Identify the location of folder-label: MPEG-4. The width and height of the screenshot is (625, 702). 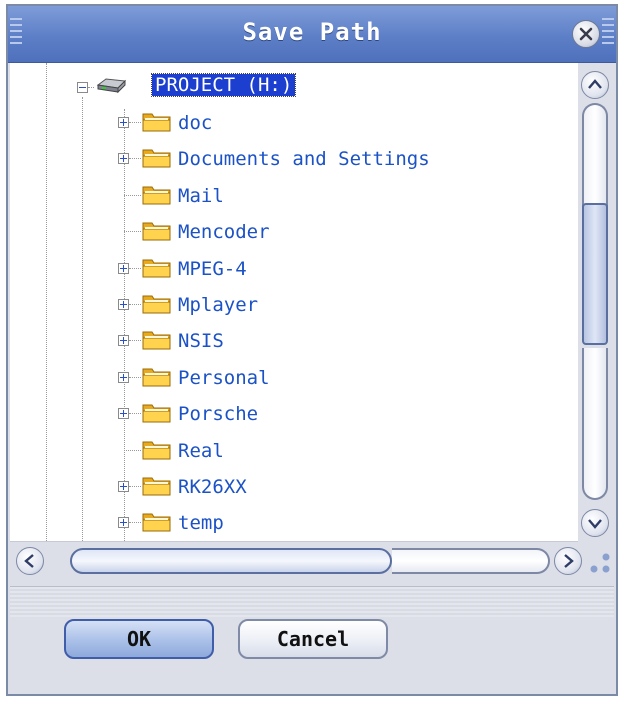
(212, 269).